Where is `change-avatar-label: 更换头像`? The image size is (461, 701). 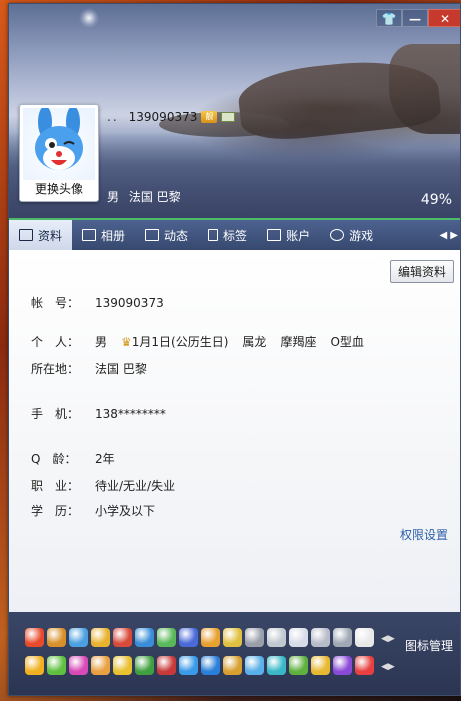
change-avatar-label: 更换头像 is located at coordinates (59, 188).